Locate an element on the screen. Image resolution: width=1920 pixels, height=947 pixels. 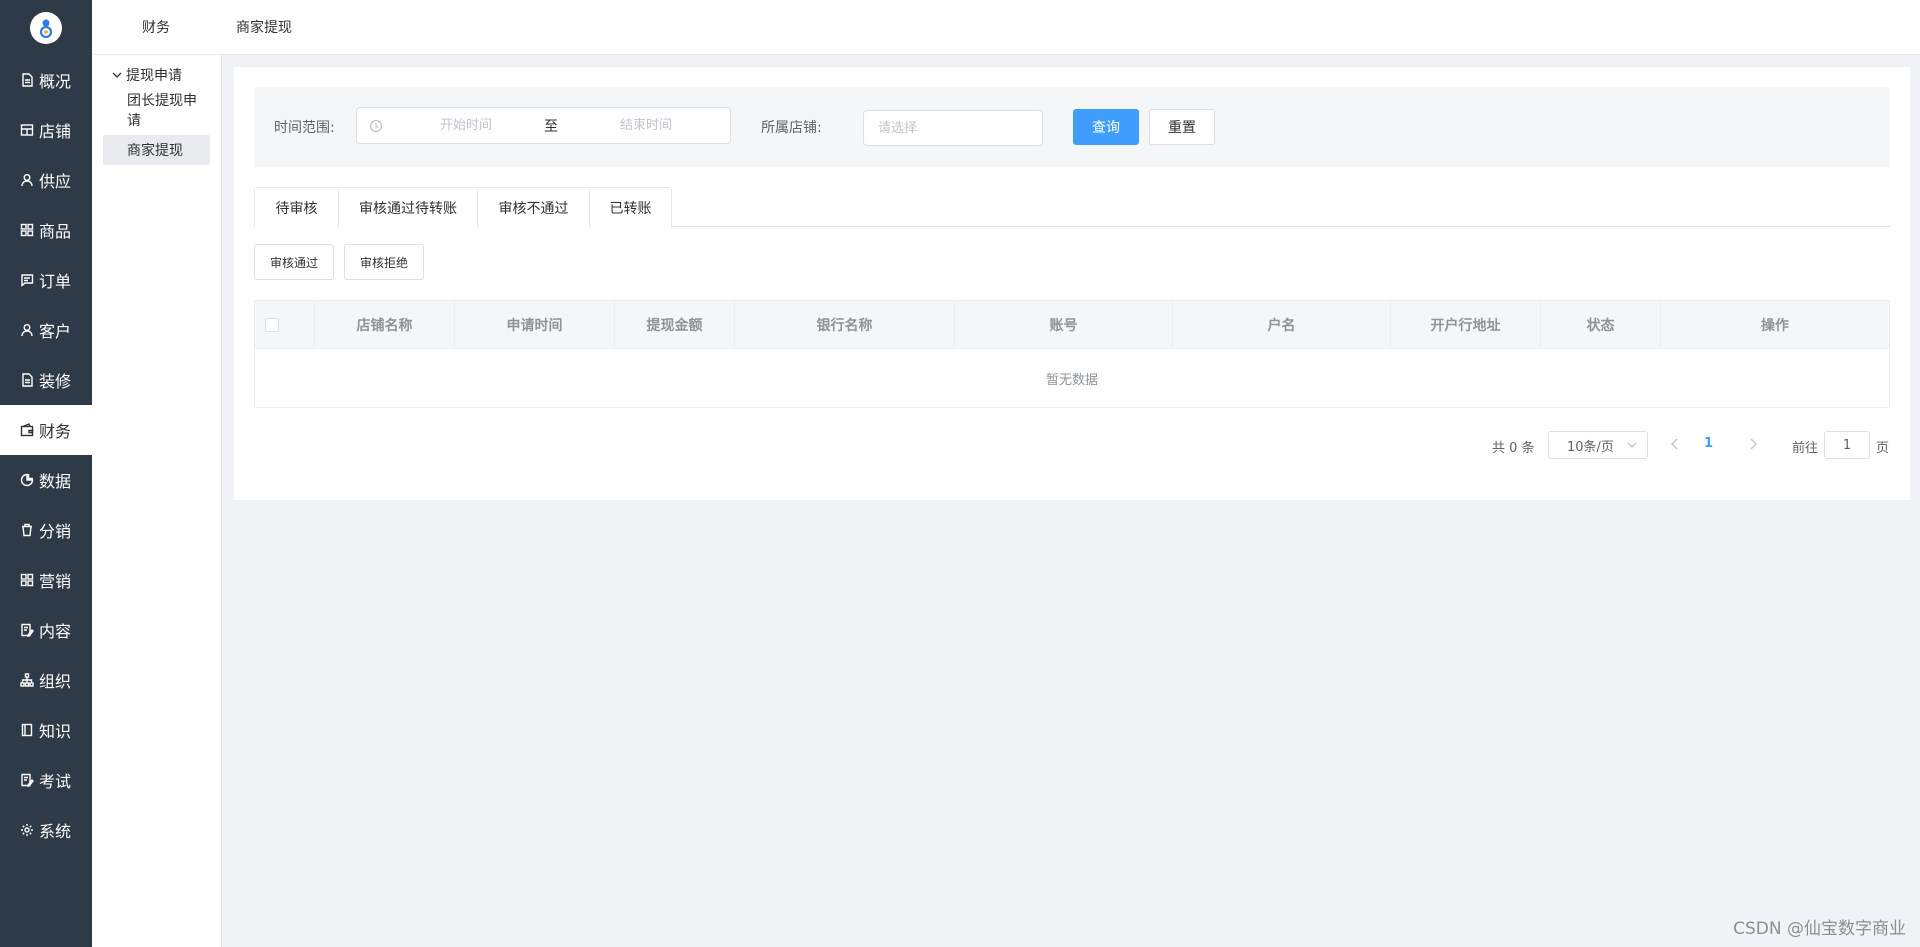
nav-item-label: 店铺 is located at coordinates (55, 131).